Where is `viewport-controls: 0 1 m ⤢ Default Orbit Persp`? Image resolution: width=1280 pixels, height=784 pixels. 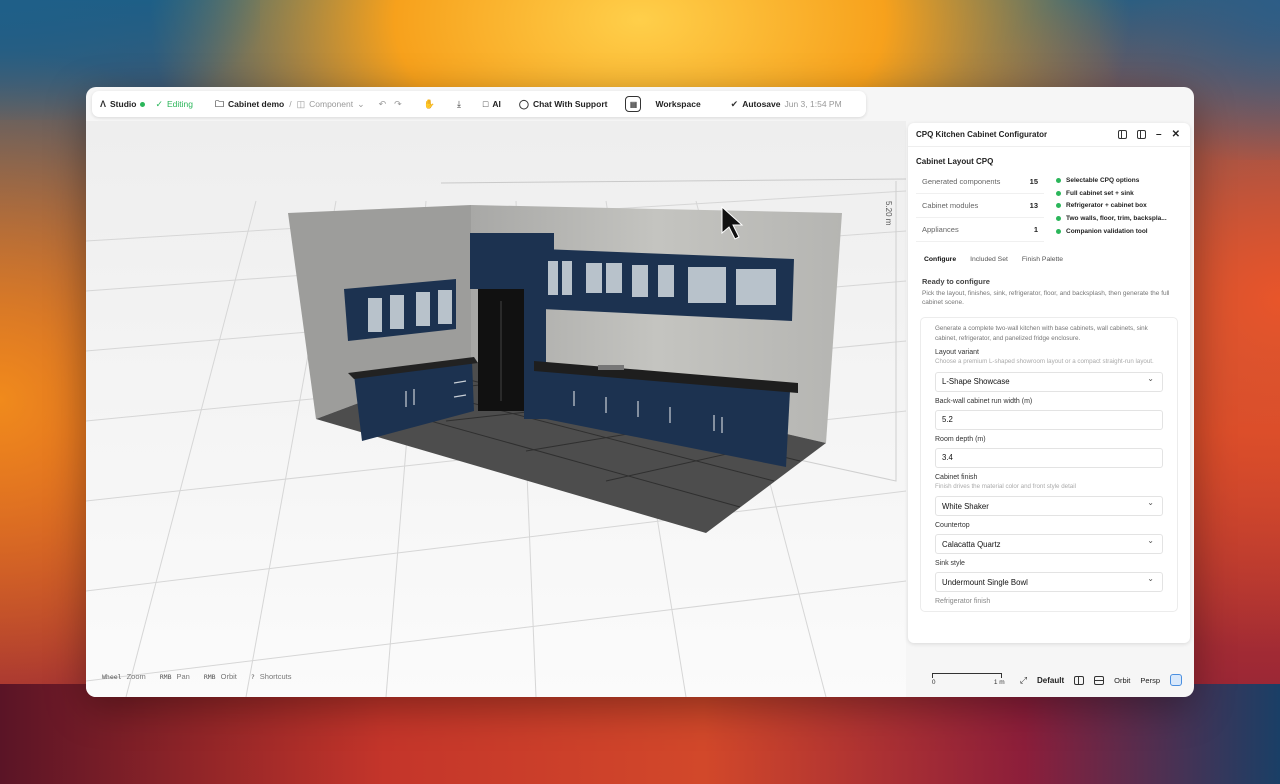 viewport-controls: 0 1 m ⤢ Default Orbit Persp is located at coordinates (1056, 680).